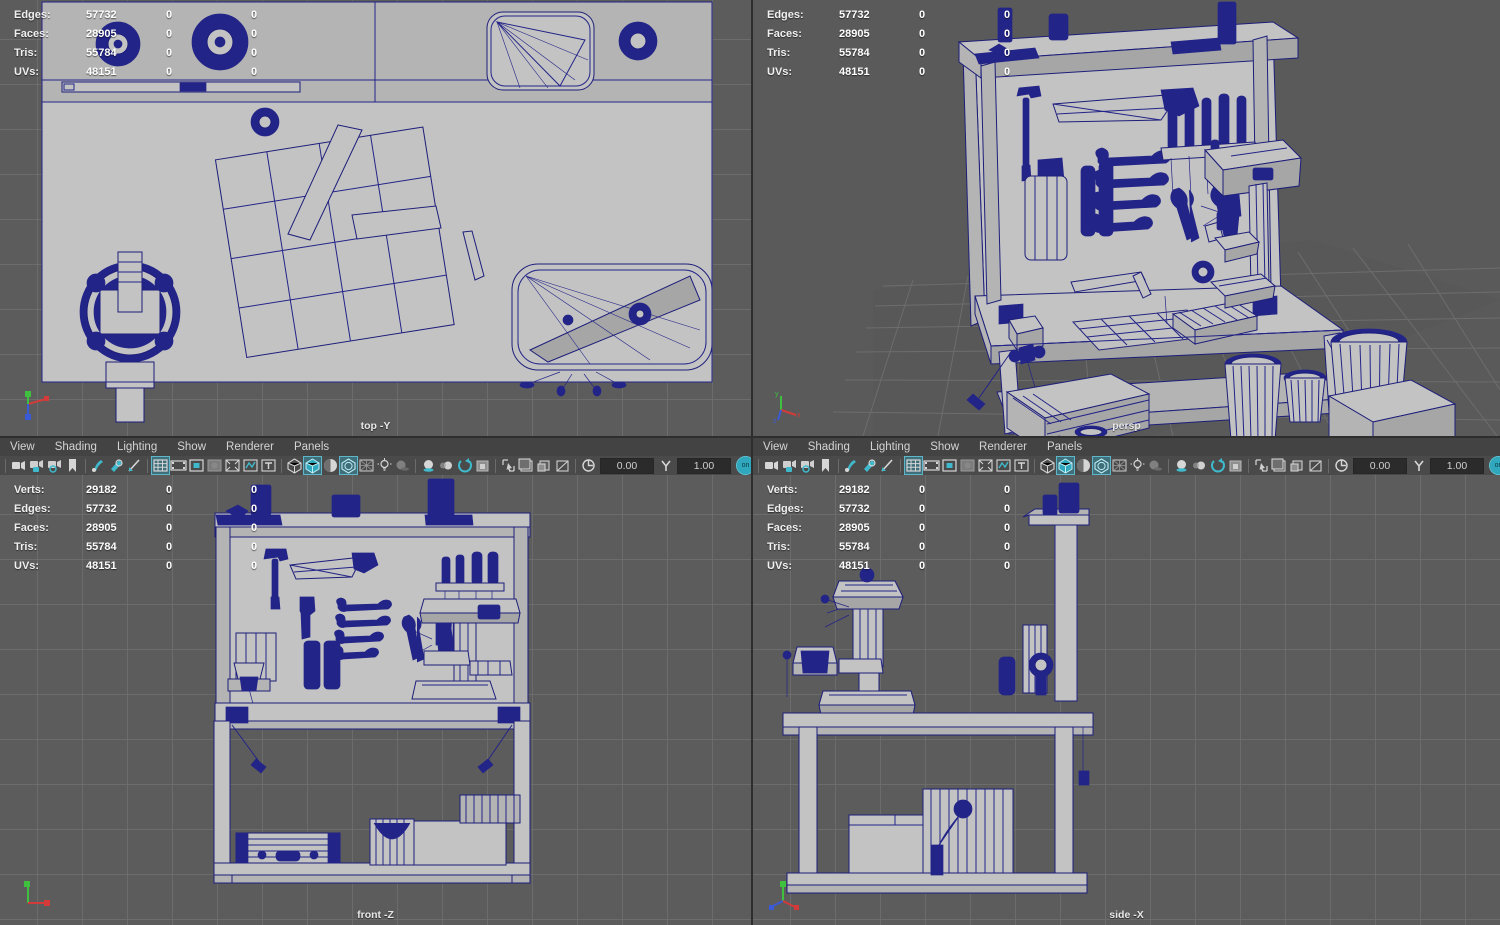 Image resolution: width=1500 pixels, height=925 pixels. I want to click on measure-icon-front, so click(134, 465).